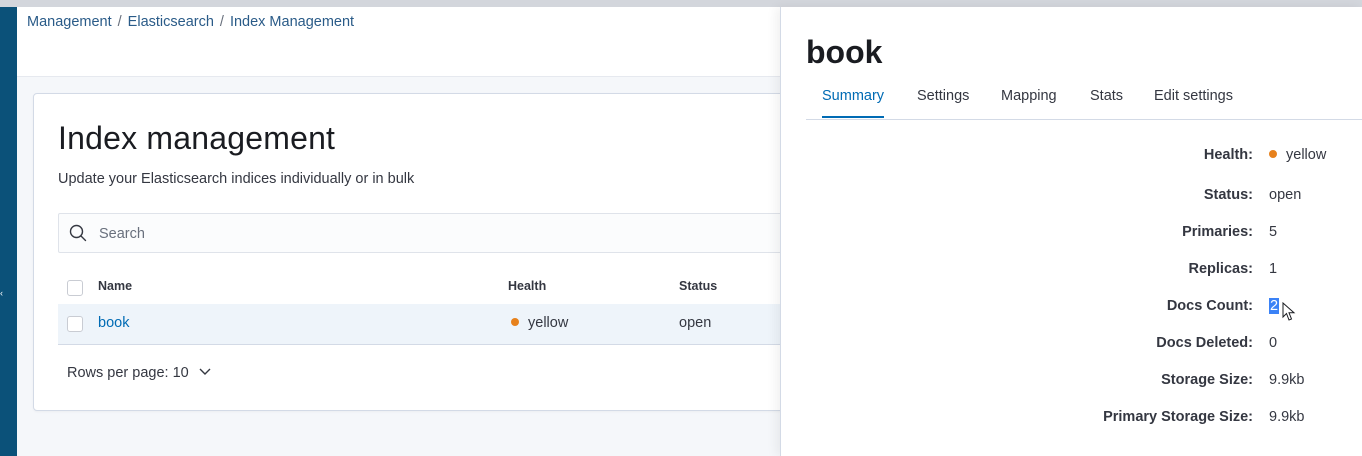 This screenshot has height=456, width=1362. Describe the element at coordinates (1228, 195) in the screenshot. I see `summary-label: Status:` at that location.